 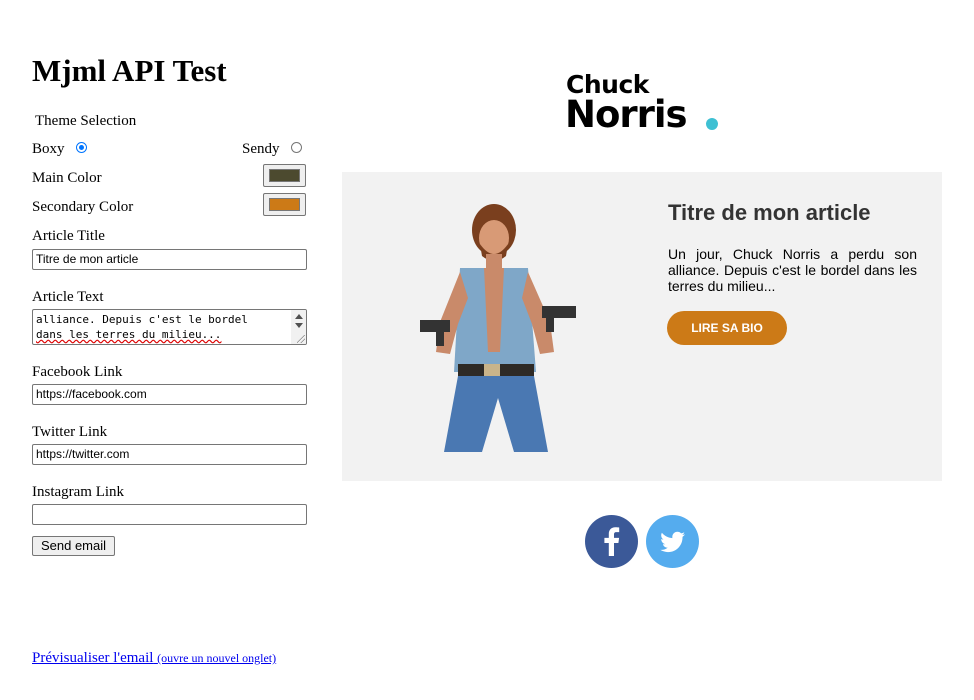 What do you see at coordinates (169, 259) in the screenshot?
I see `article-title-input: Titre de mon article` at bounding box center [169, 259].